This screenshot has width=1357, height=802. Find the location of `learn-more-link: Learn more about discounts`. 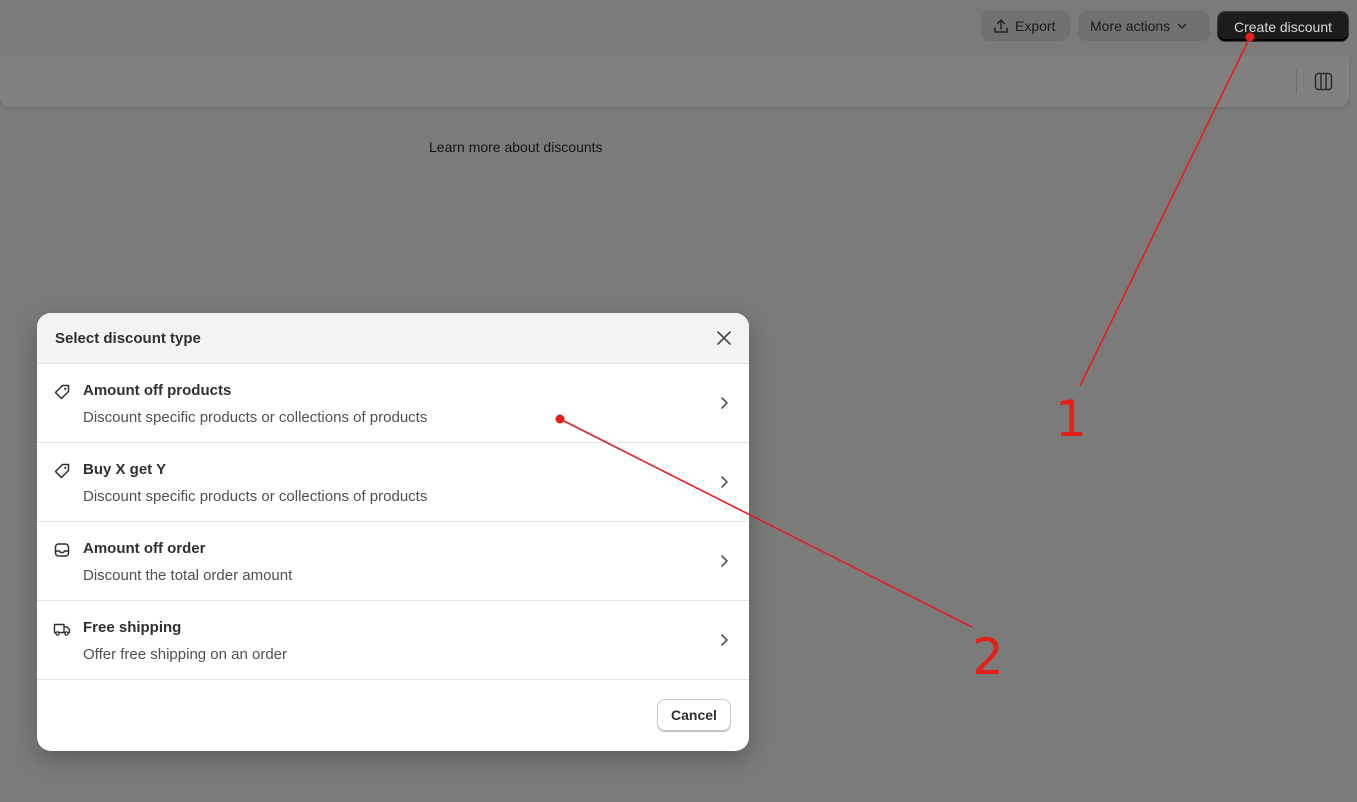

learn-more-link: Learn more about discounts is located at coordinates (516, 147).